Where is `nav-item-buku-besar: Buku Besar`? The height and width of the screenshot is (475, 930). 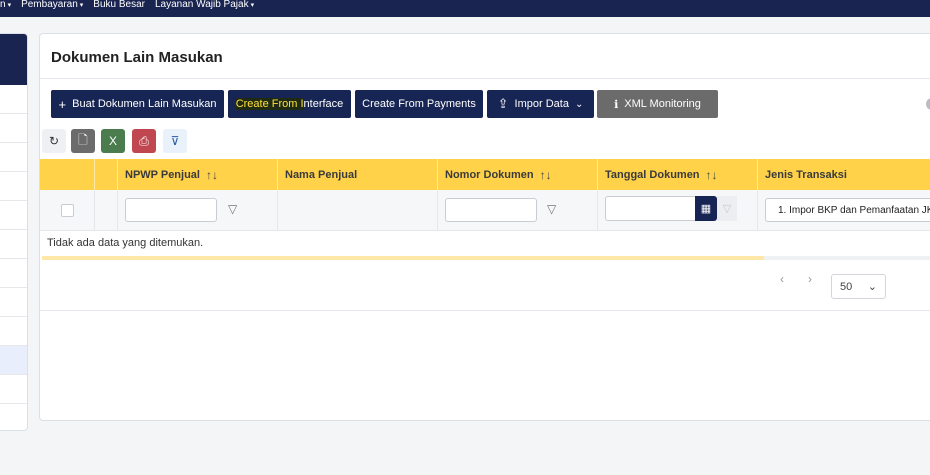
nav-item-buku-besar: Buku Besar is located at coordinates (119, 5).